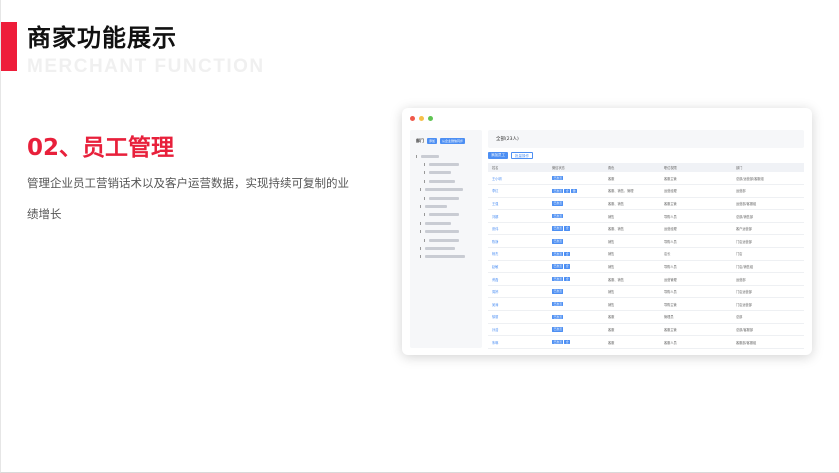 The width and height of the screenshot is (839, 473). I want to click on column-header: 微信状态, so click(576, 167).